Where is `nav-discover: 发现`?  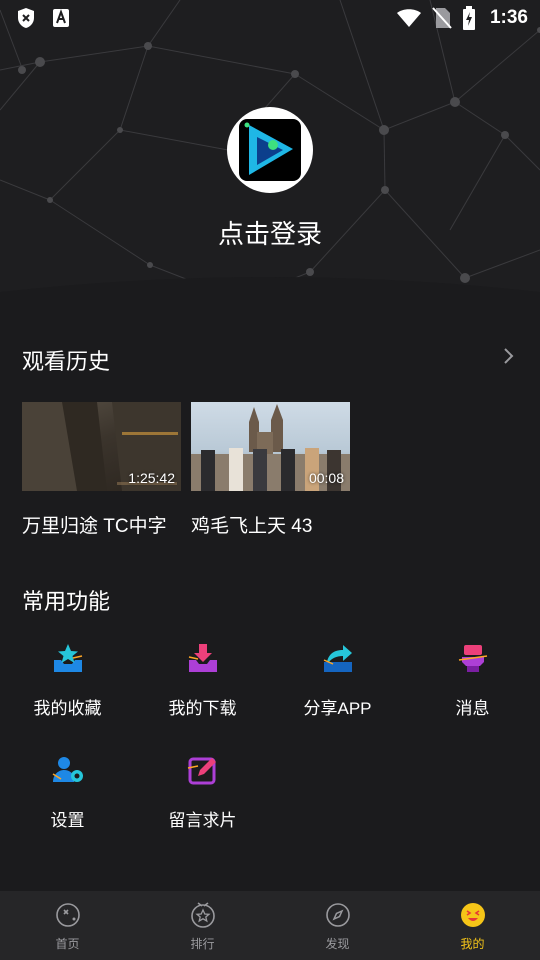 nav-discover: 发现 is located at coordinates (337, 925).